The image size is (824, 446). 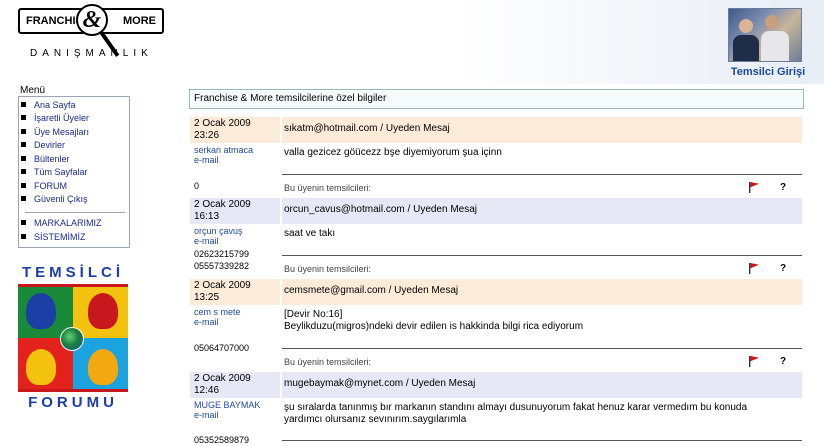 I want to click on sidebar-item-label: İşaretli Üyeler, so click(x=62, y=118).